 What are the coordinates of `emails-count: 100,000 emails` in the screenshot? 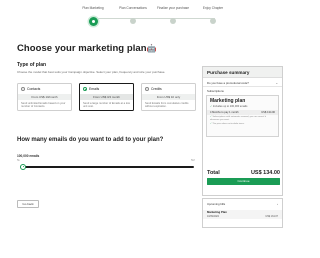 It's located at (28, 156).